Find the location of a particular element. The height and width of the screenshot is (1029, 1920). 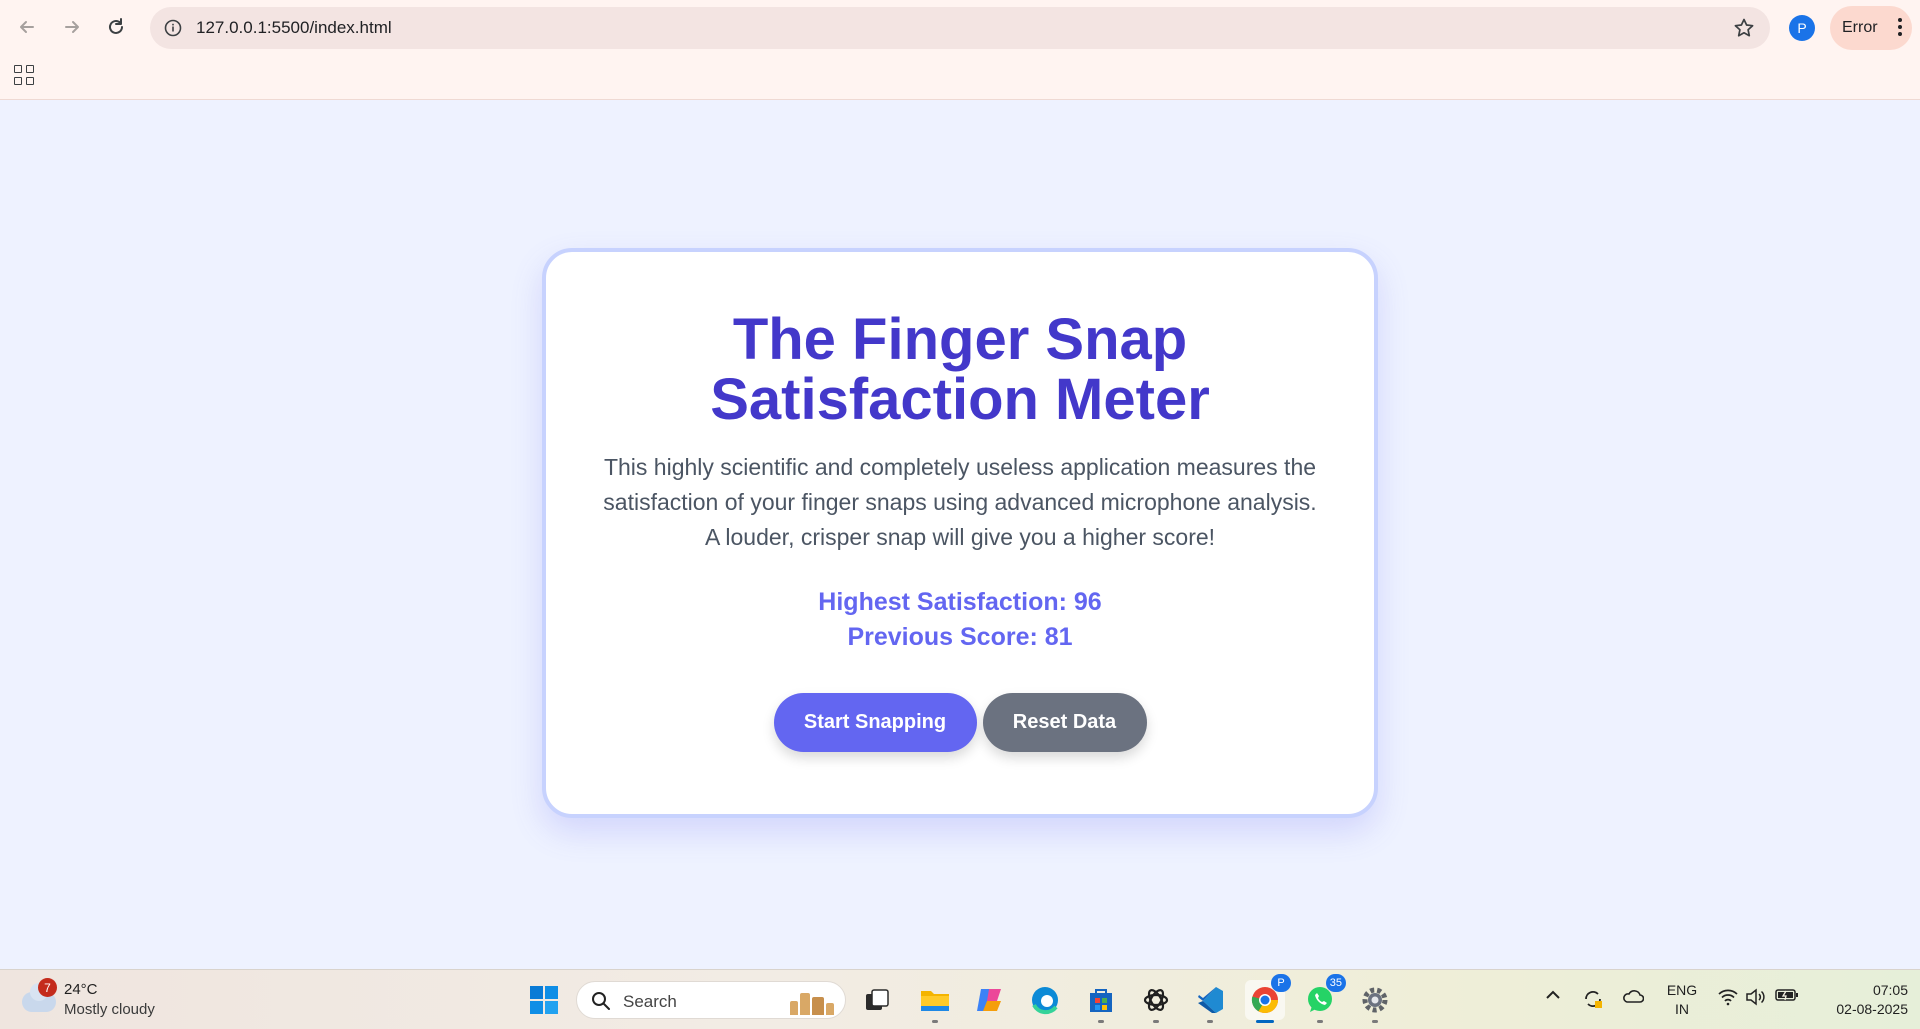

address-bar: 127.0.0.1:5500/index.html is located at coordinates (960, 28).